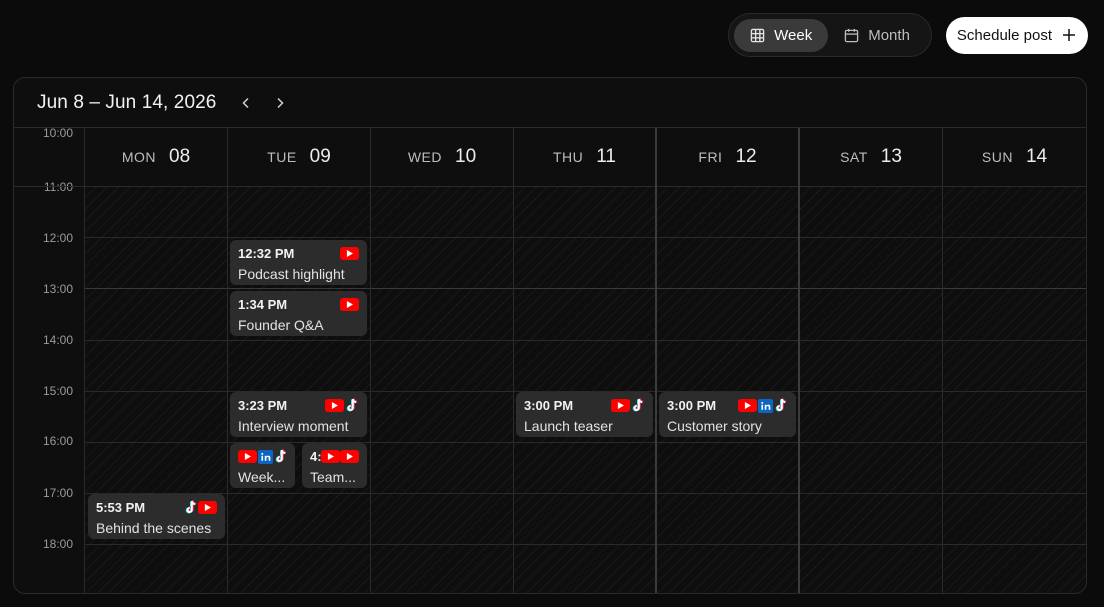 The width and height of the screenshot is (1104, 607). I want to click on time-label: 11:00, so click(58, 187).